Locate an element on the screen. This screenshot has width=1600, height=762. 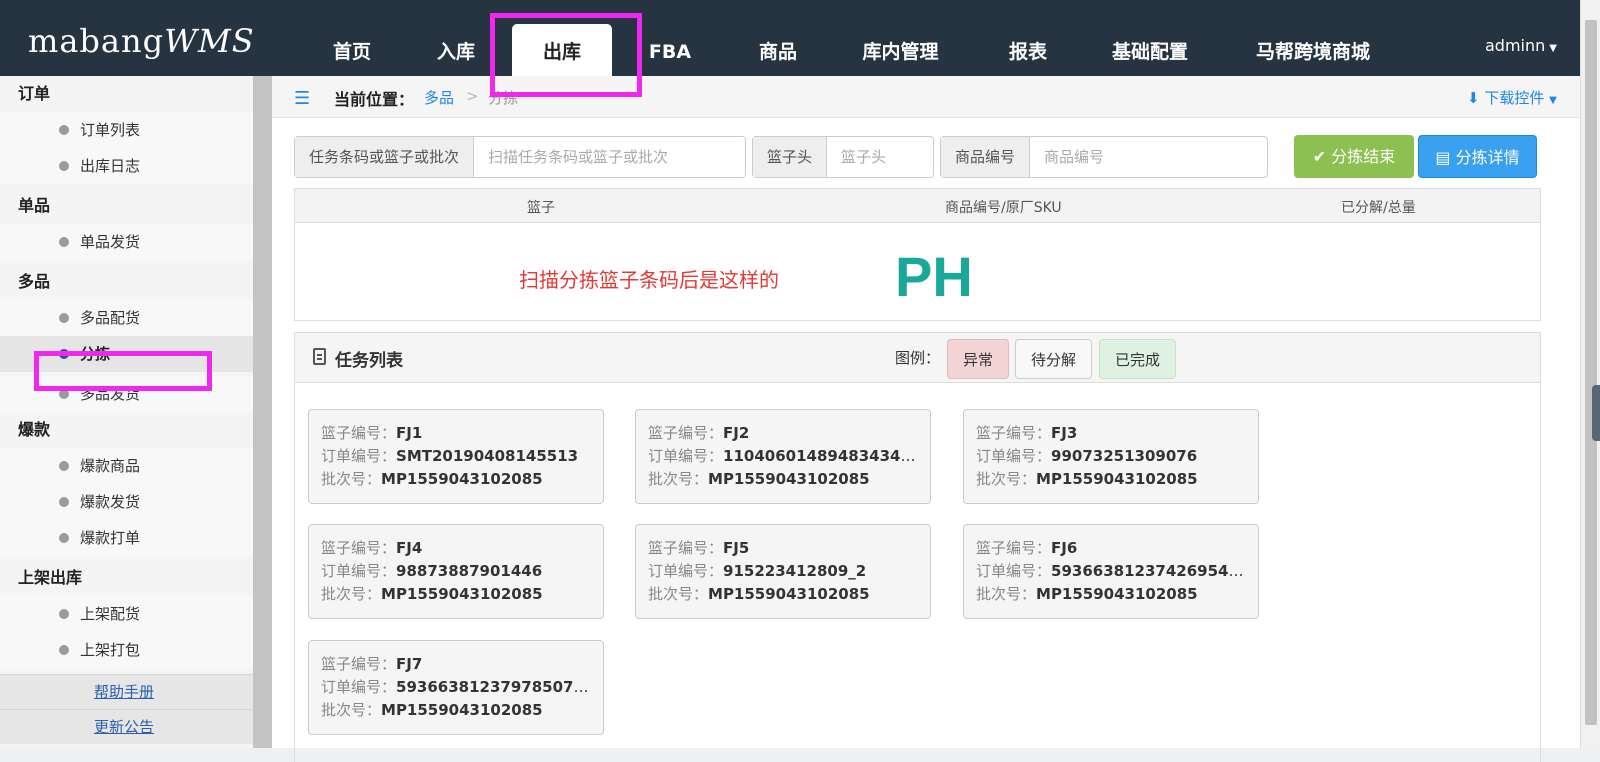
order-number: 订单编号：11040601489483434_1 is located at coordinates (783, 456).